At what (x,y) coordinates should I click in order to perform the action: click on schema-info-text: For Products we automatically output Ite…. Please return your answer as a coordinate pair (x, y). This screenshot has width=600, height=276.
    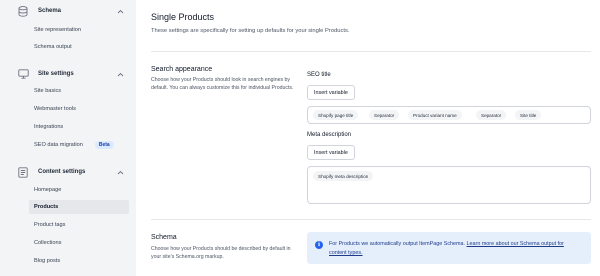
    Looking at the image, I should click on (454, 249).